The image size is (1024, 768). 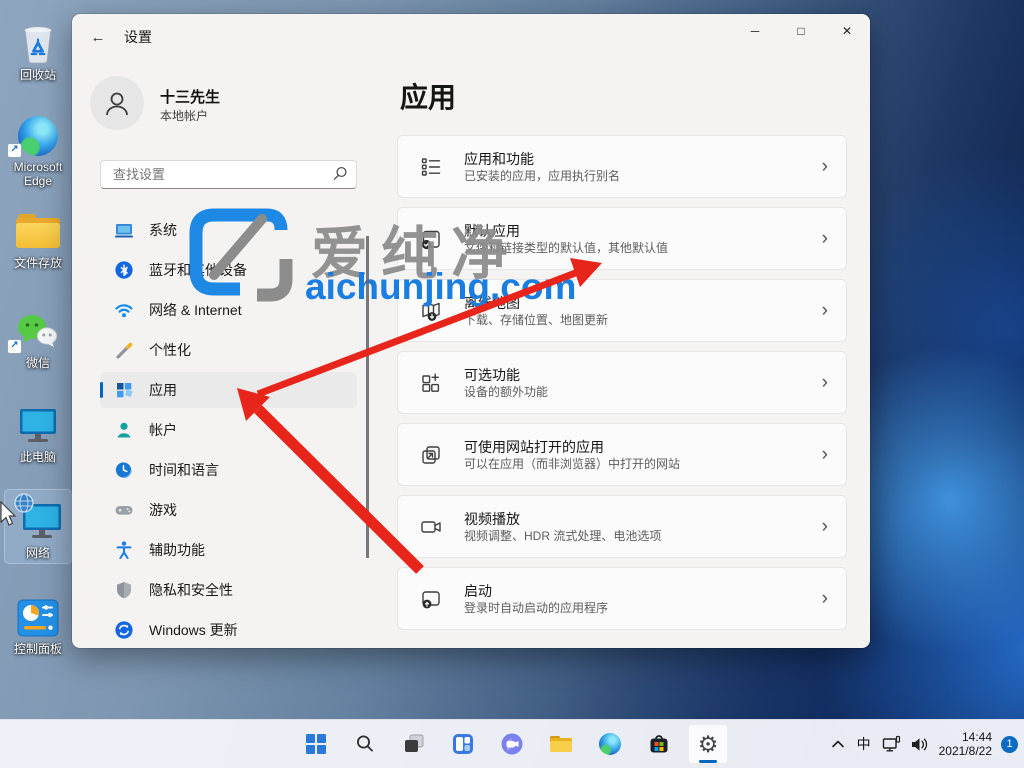 What do you see at coordinates (431, 527) in the screenshot?
I see `video-playback-icon` at bounding box center [431, 527].